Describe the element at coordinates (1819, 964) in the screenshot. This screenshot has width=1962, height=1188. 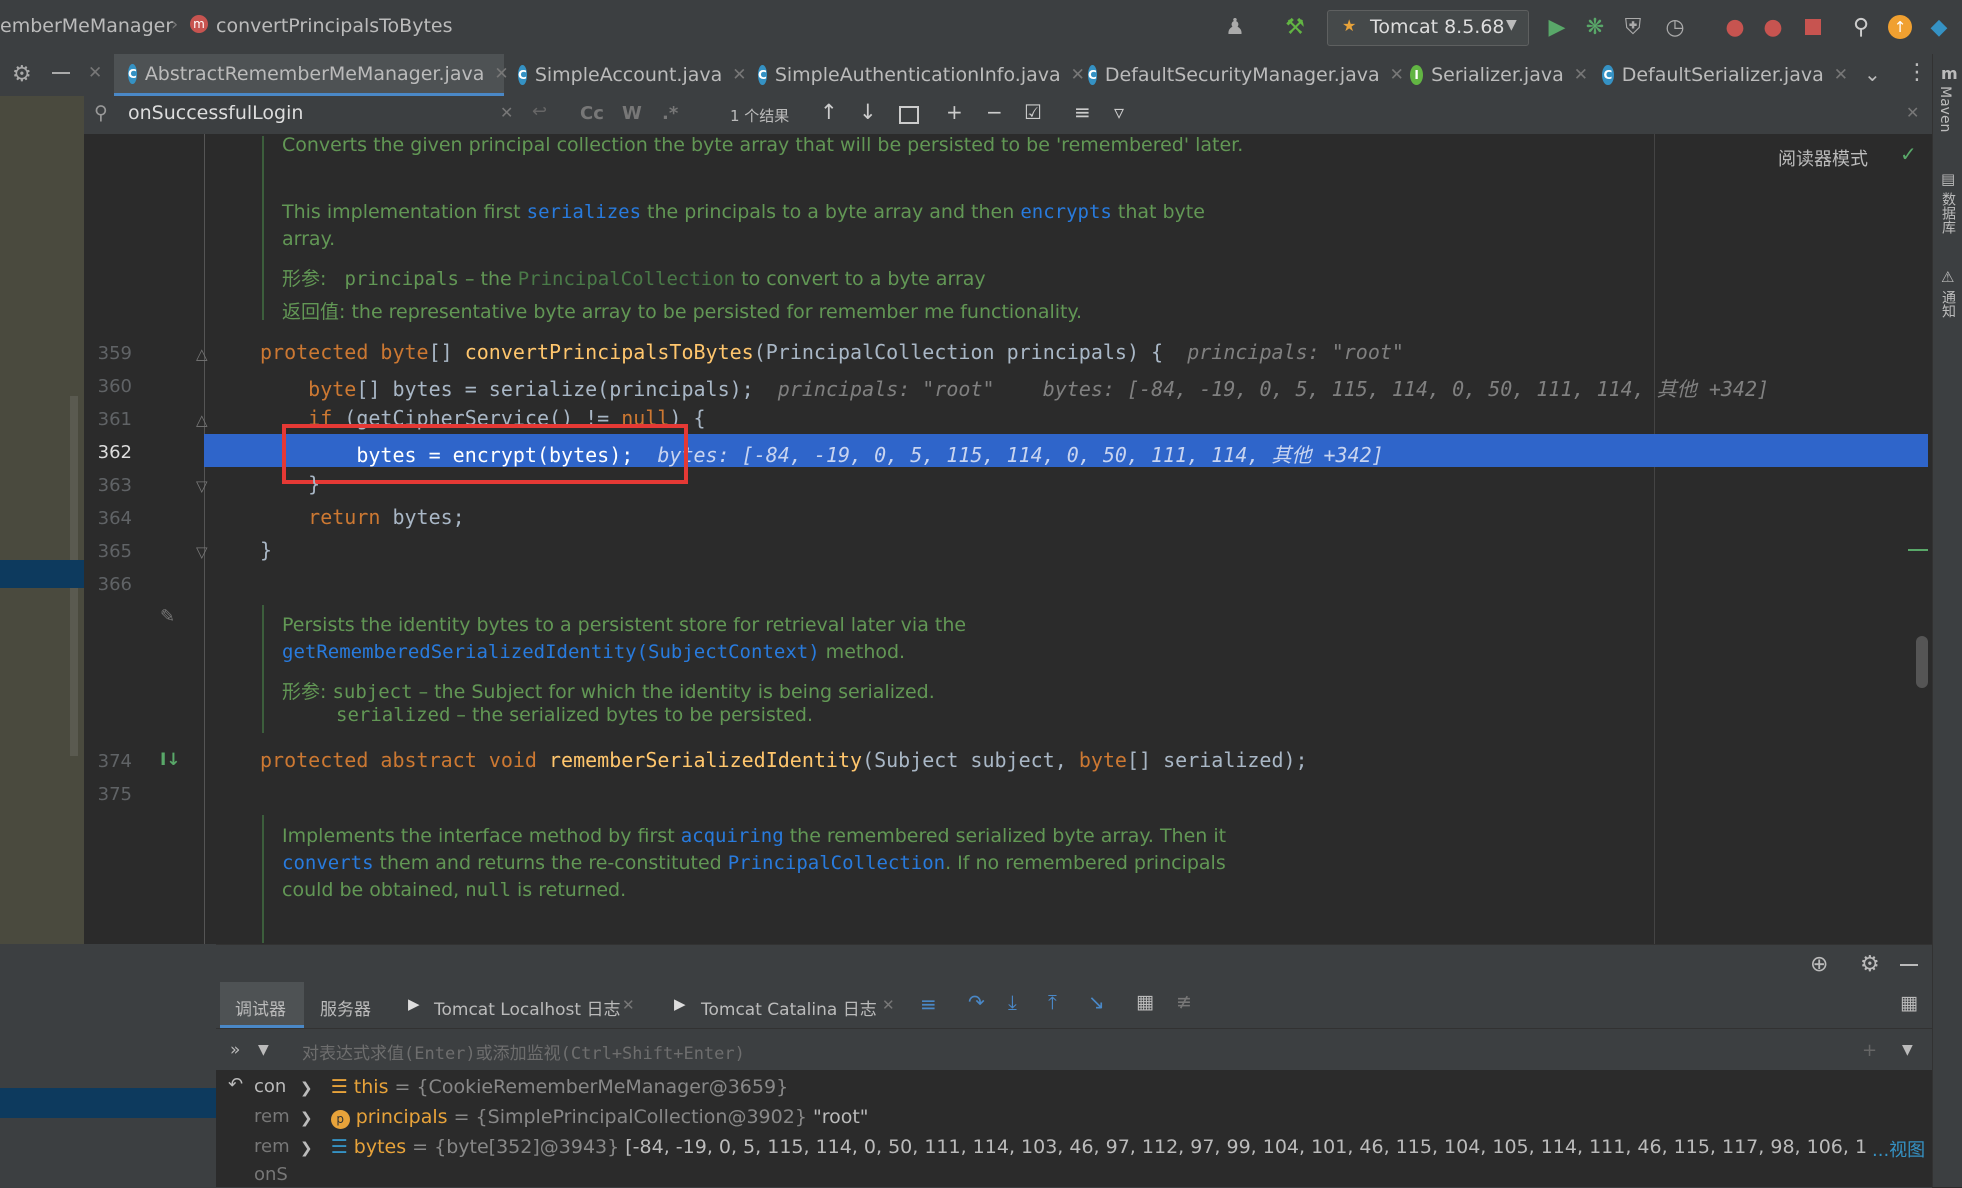
I see `crosshair-icon: ⊕` at that location.